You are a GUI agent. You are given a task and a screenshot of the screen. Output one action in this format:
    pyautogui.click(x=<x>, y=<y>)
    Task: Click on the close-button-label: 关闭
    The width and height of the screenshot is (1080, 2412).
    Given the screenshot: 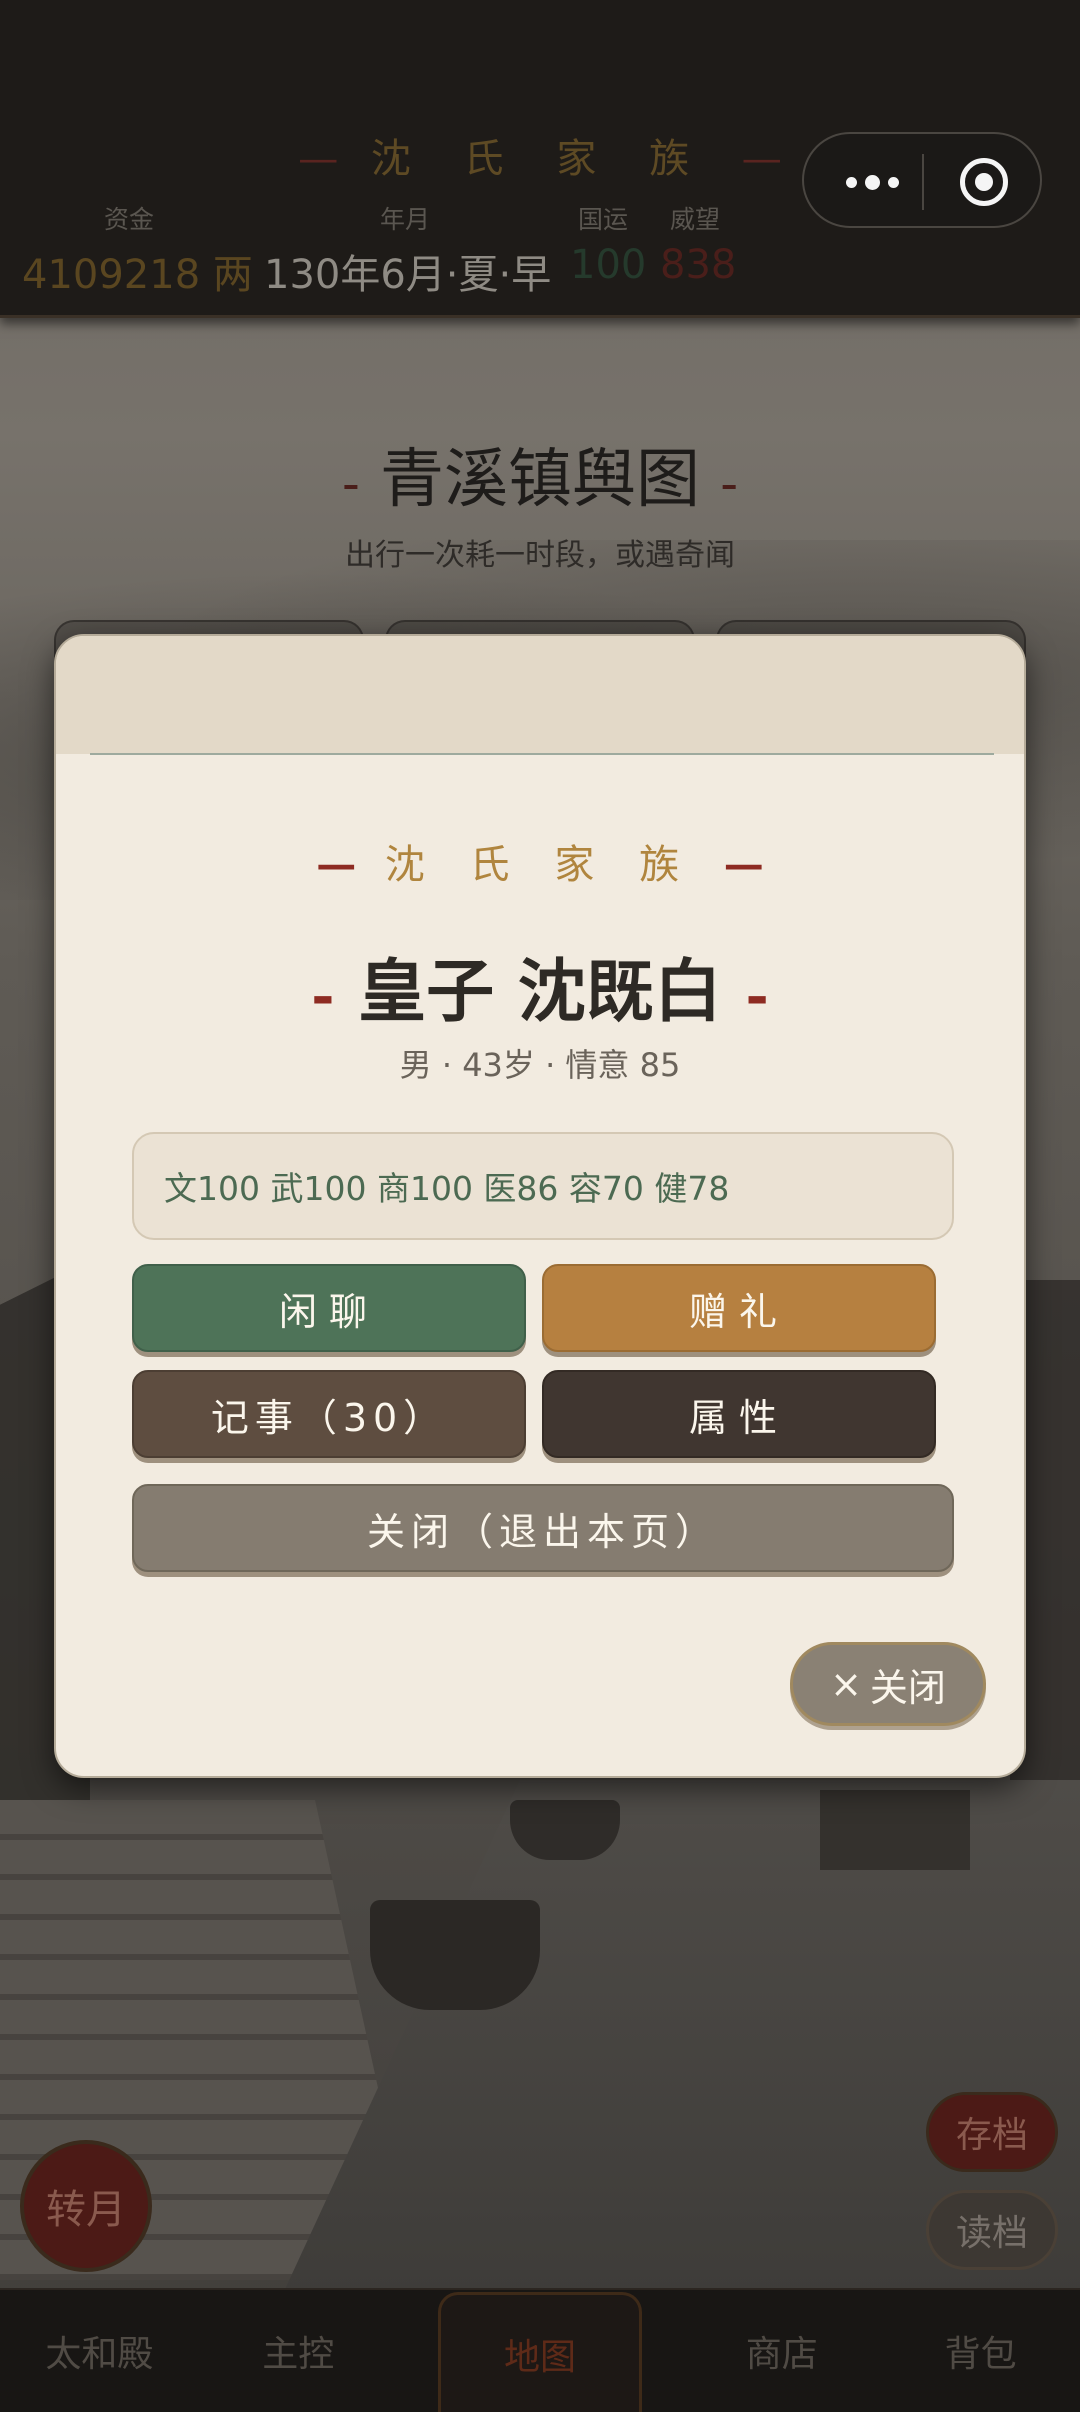 What is the action you would take?
    pyautogui.click(x=907, y=1687)
    